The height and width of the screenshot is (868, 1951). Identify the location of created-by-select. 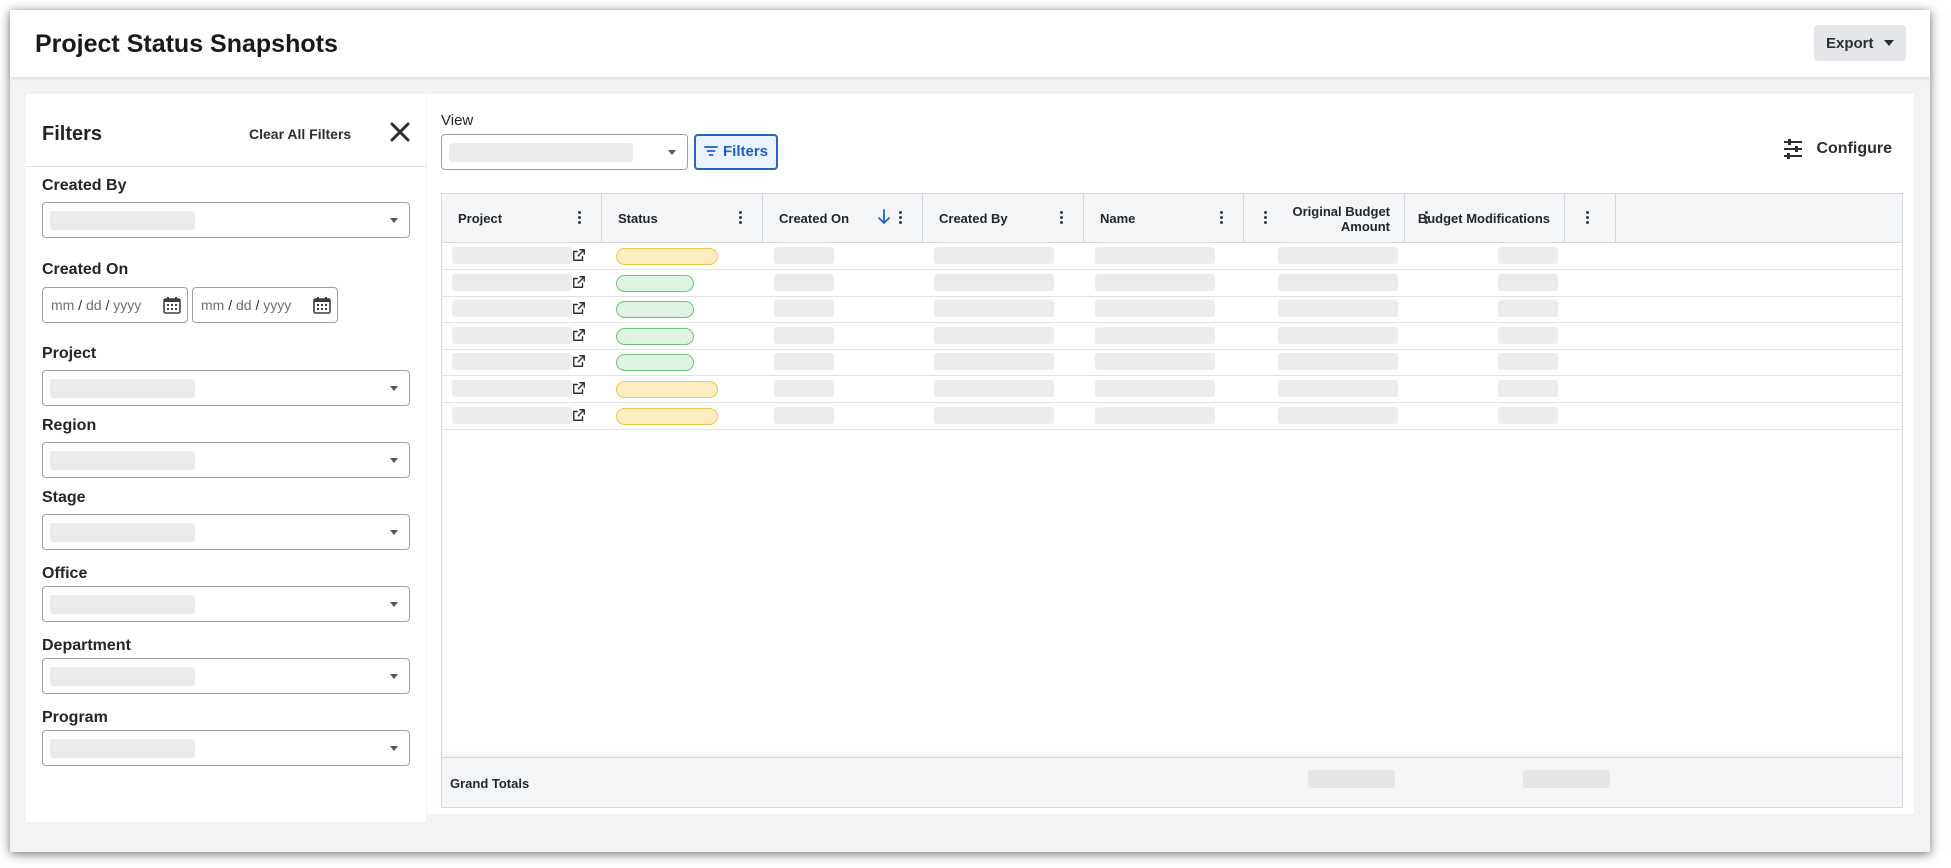
(226, 220).